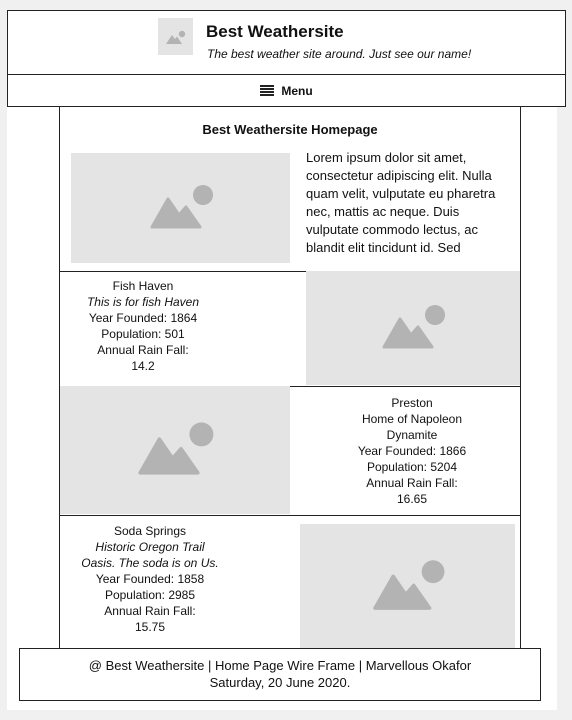 Image resolution: width=572 pixels, height=720 pixels. I want to click on menu-label: Menu, so click(297, 90).